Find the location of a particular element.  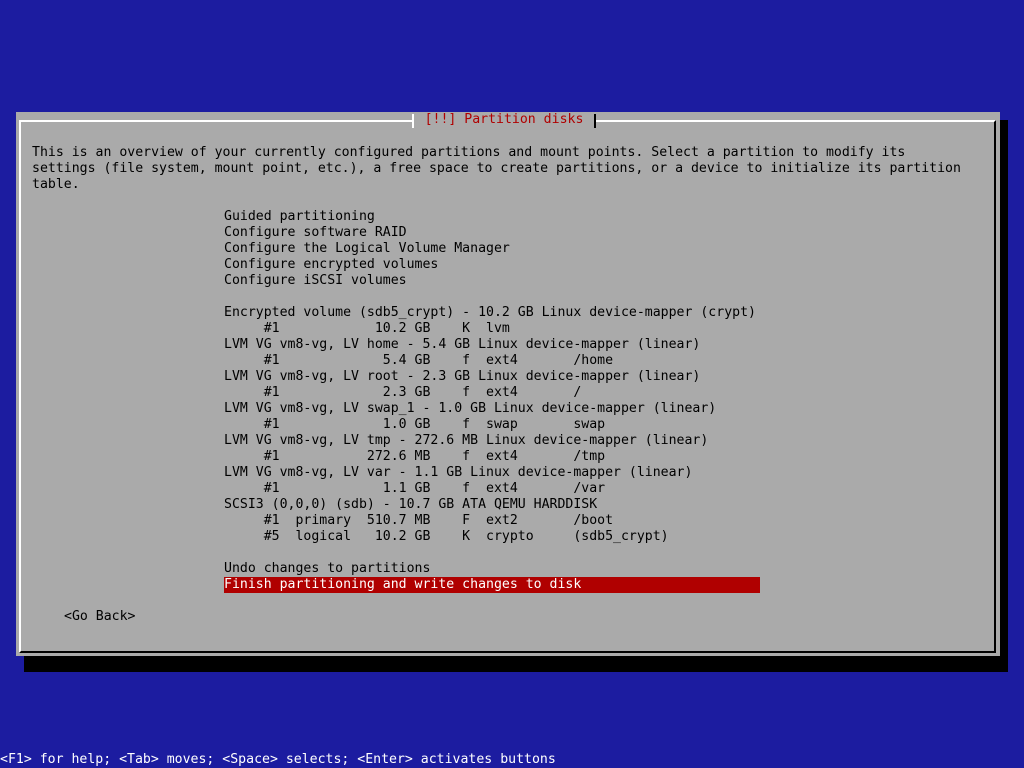

menu-item-configure-lvm: Configure the Logical Volume Manager is located at coordinates (367, 249).